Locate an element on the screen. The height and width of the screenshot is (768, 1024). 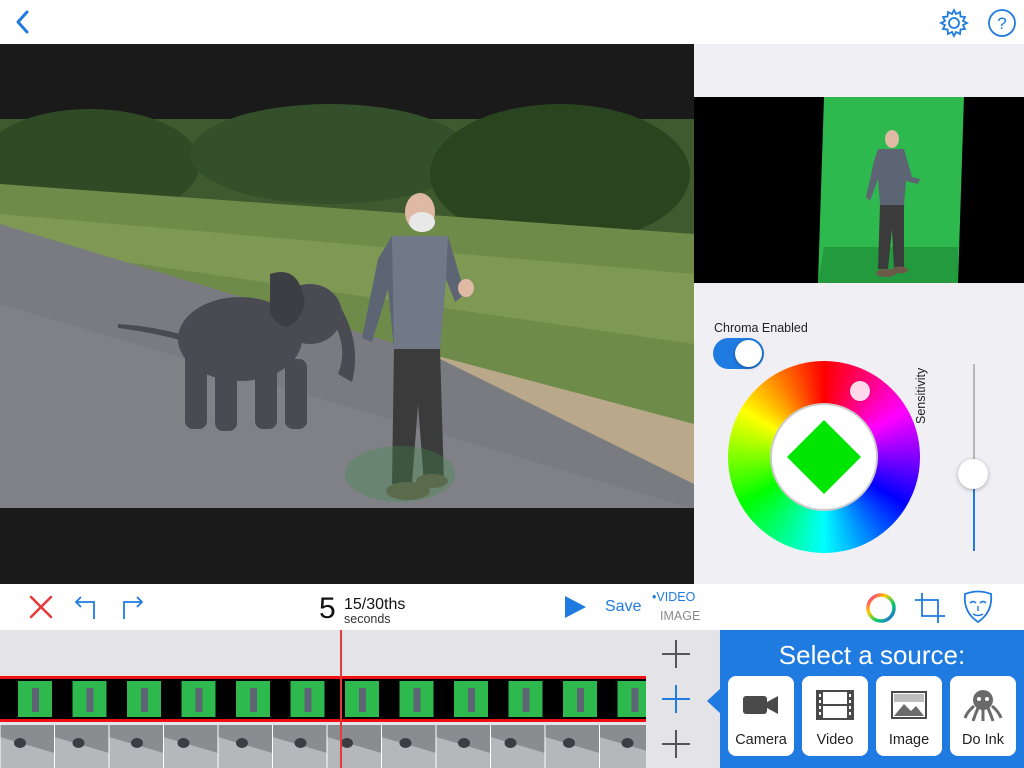
chevron-left-icon is located at coordinates (22, 22).